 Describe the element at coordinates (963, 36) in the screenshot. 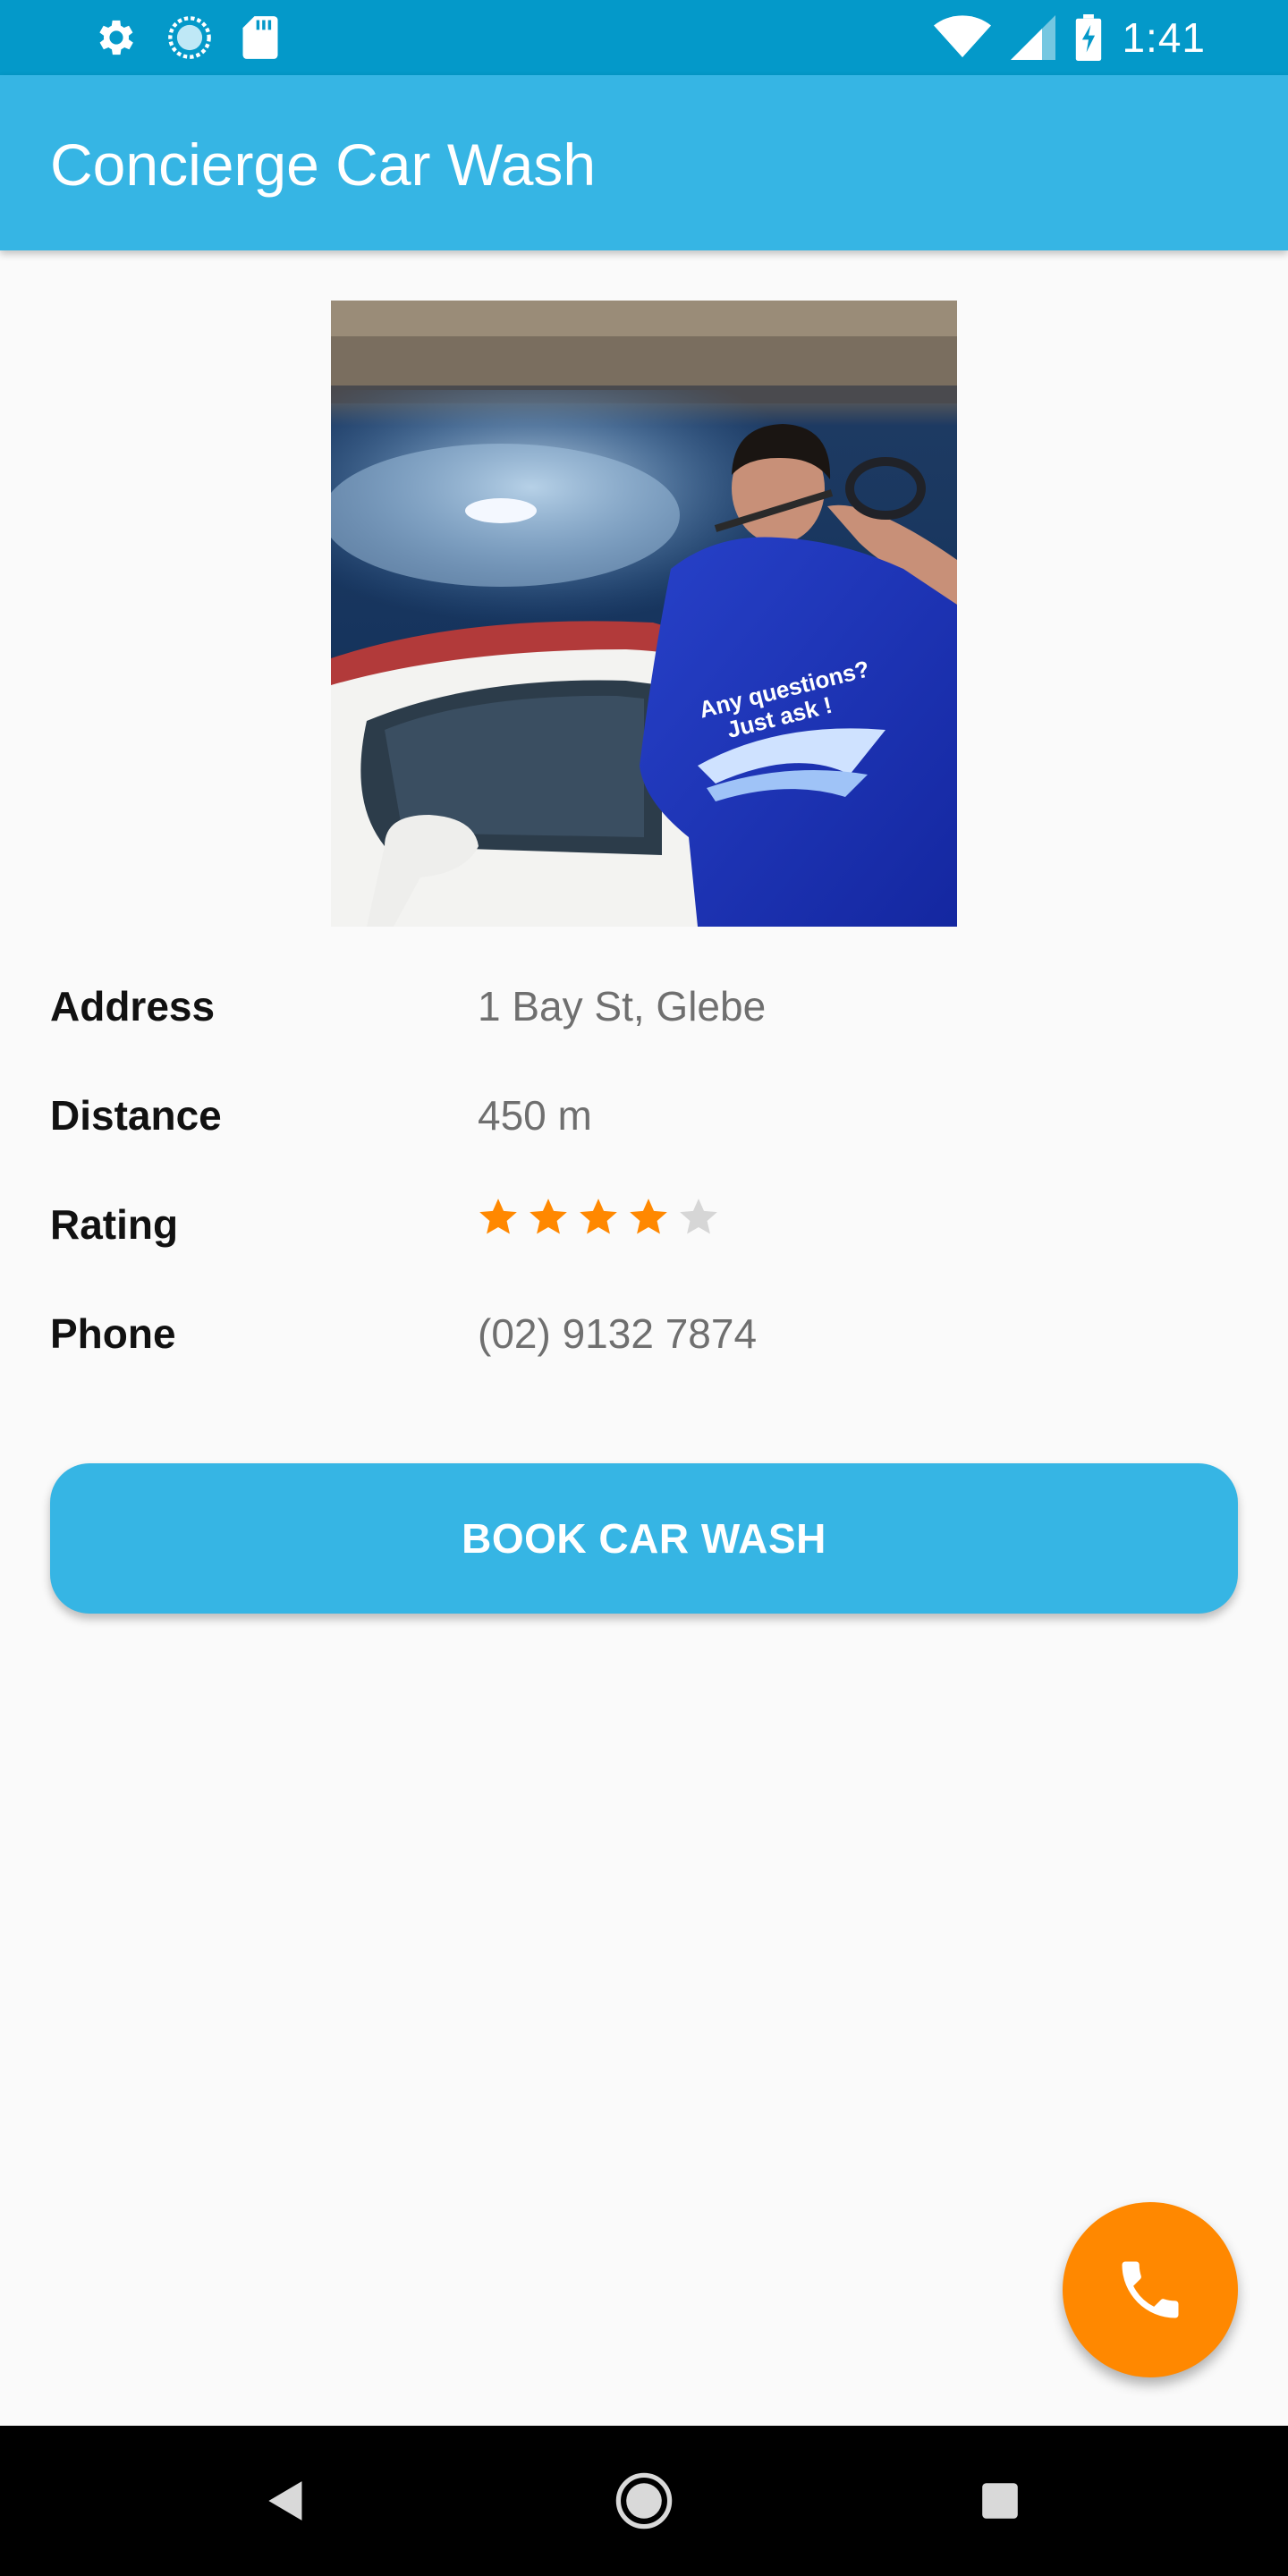

I see `wifi-icon` at that location.